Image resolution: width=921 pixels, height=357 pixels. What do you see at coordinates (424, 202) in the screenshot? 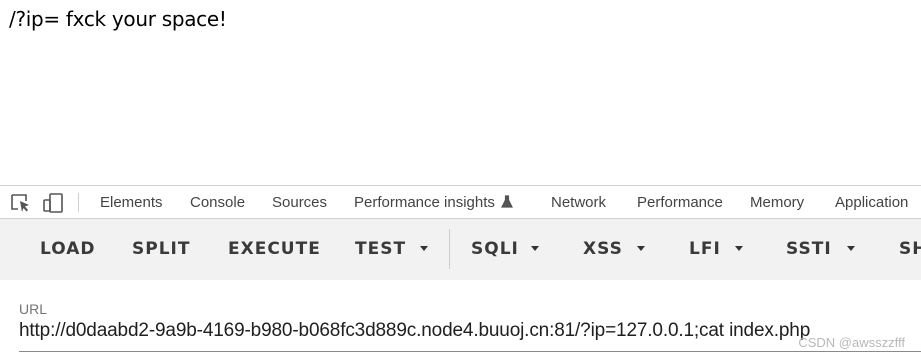
I see `tab-performance-insights-label: Performance insights` at bounding box center [424, 202].